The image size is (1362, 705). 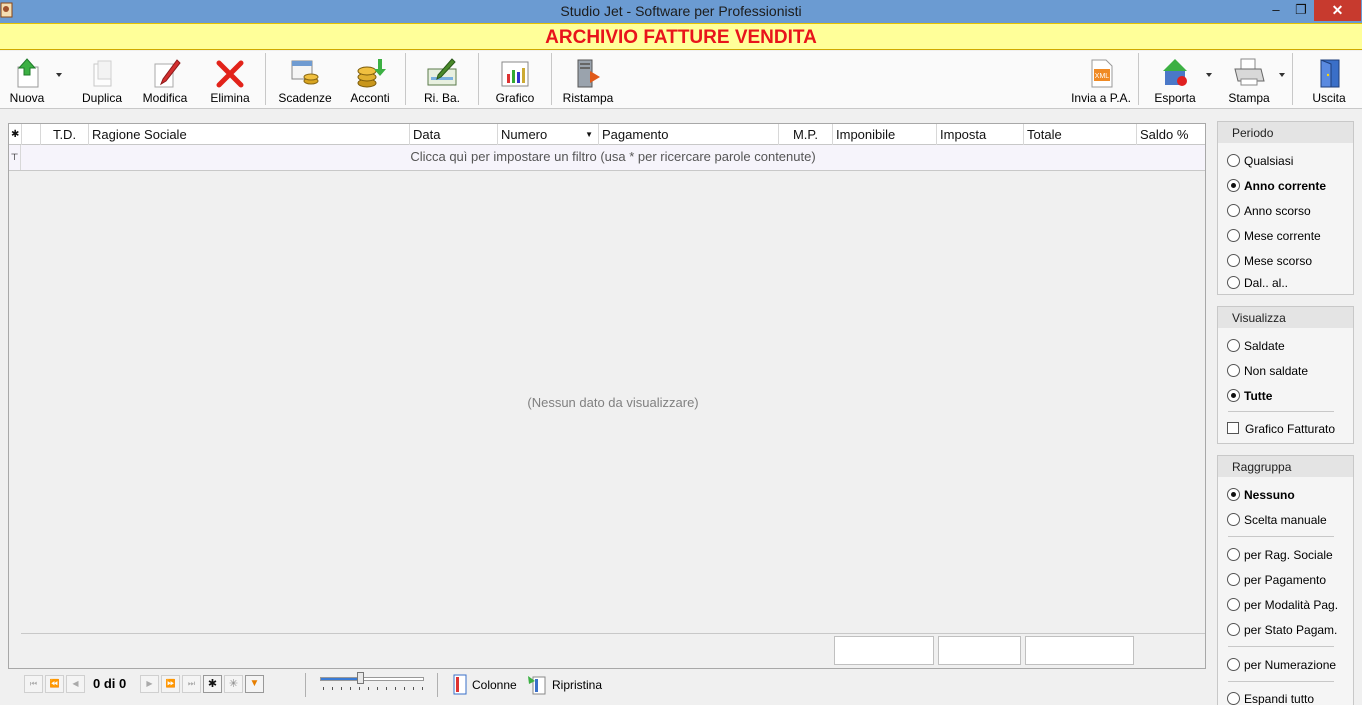 What do you see at coordinates (1287, 429) in the screenshot?
I see `grafico-fatturato-checkbox: Grafico Fatturato` at bounding box center [1287, 429].